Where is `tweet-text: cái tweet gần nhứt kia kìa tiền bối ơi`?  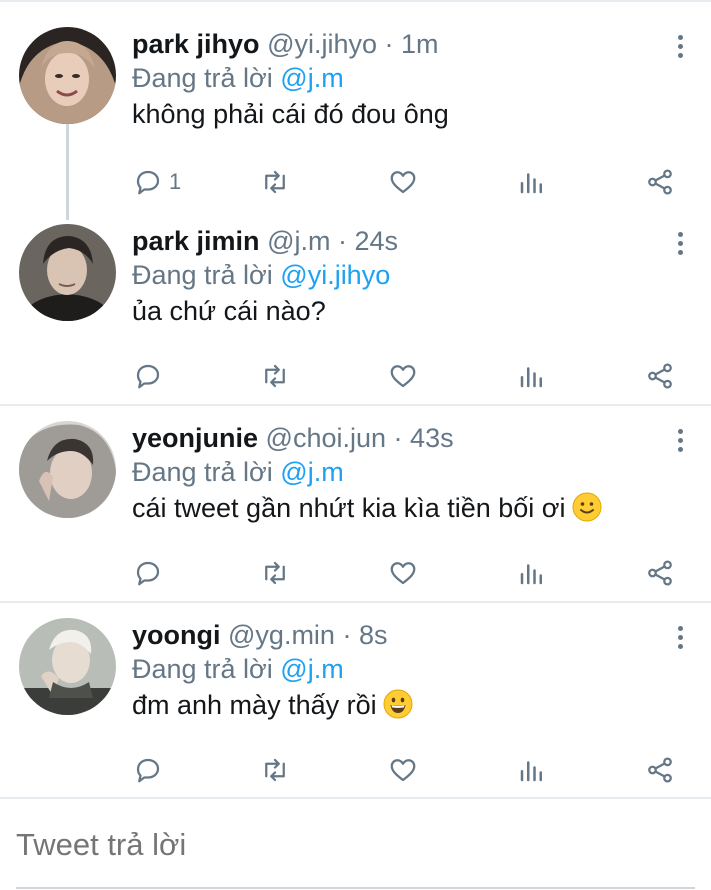 tweet-text: cái tweet gần nhứt kia kìa tiền bối ơi is located at coordinates (349, 508).